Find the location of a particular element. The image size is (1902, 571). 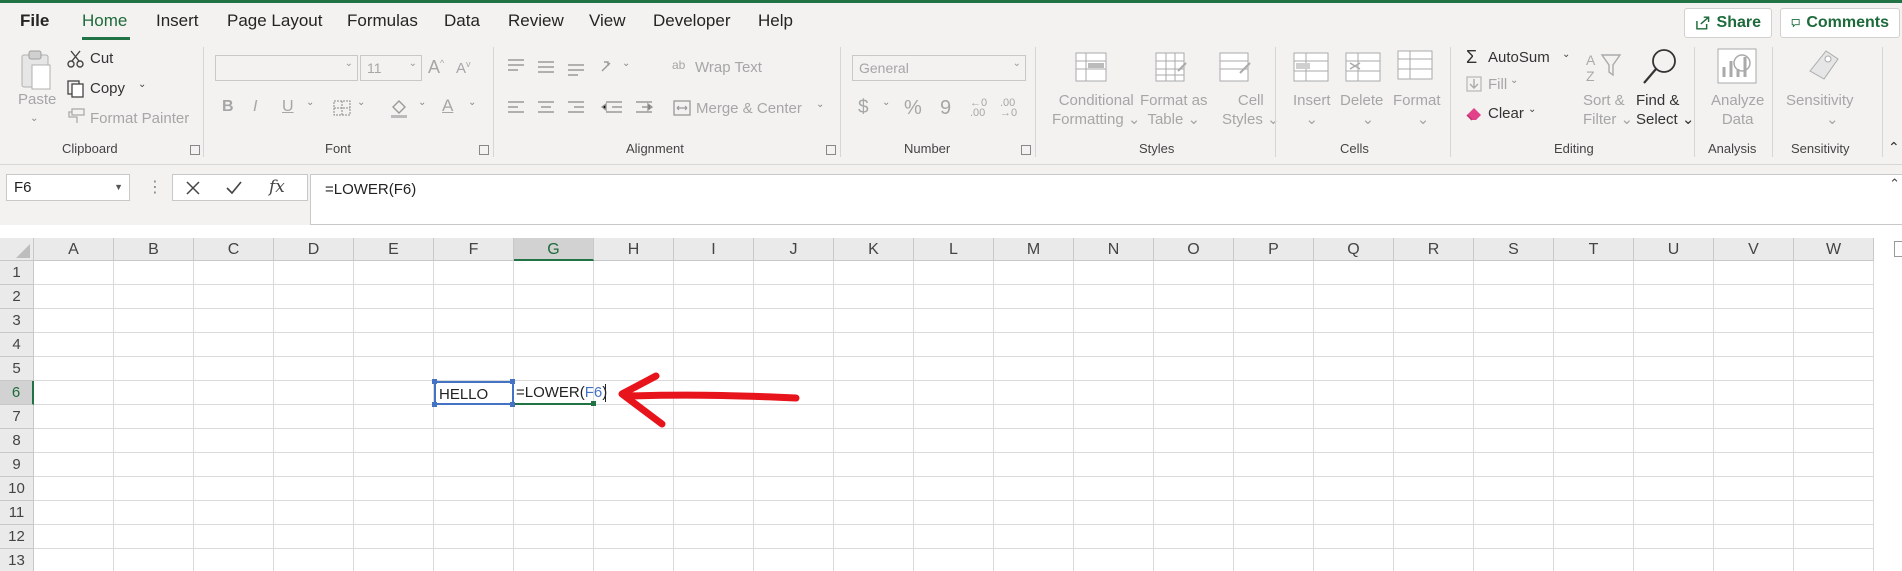

vertical-scrollbar is located at coordinates (1898, 249).